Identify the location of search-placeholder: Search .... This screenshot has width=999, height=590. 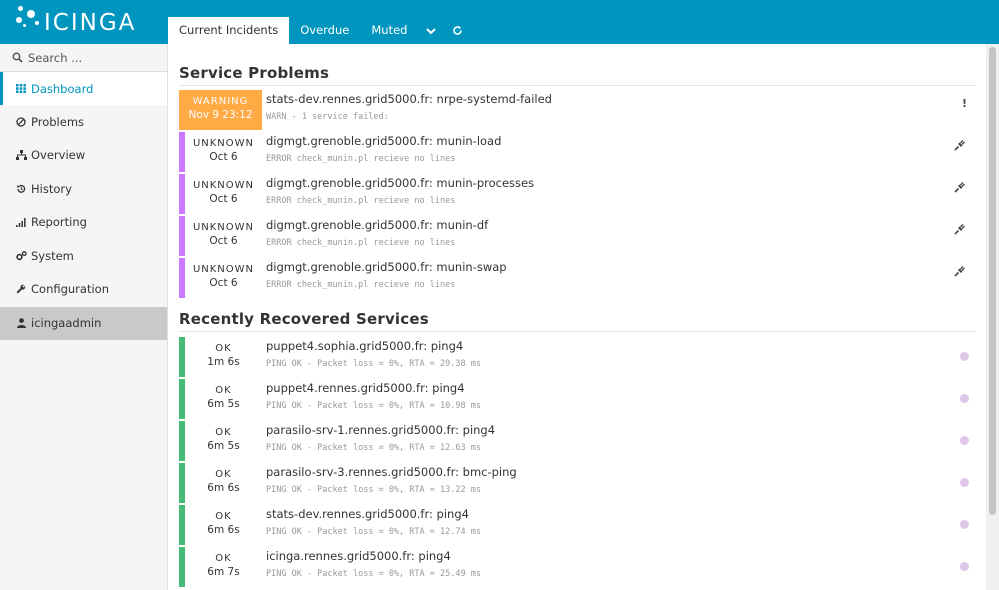
(55, 57).